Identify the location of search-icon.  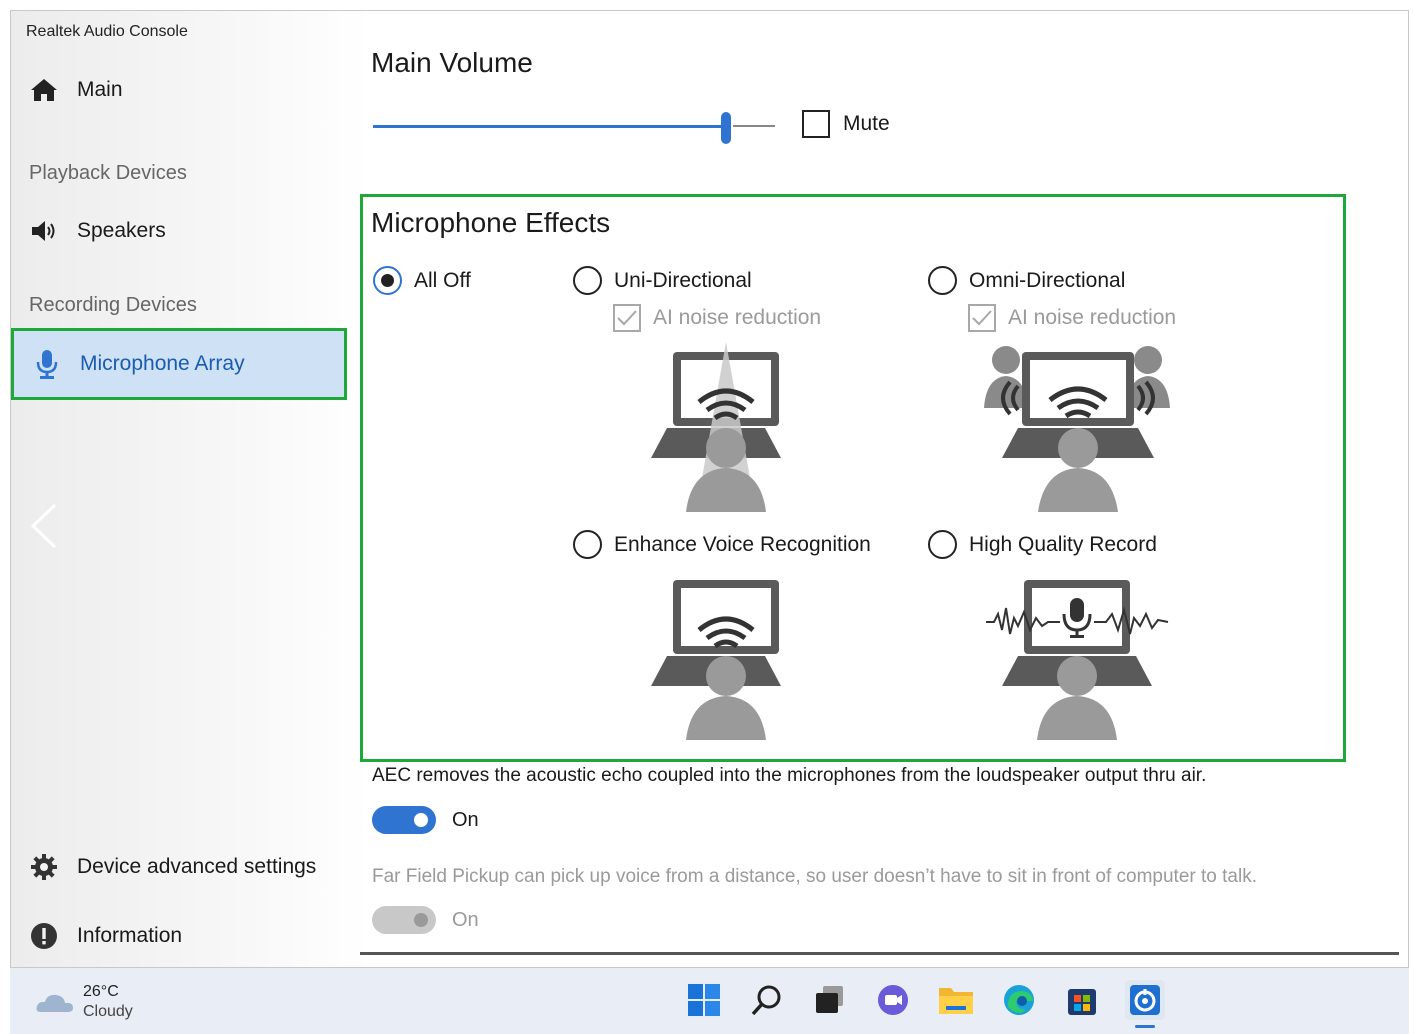
(767, 1000).